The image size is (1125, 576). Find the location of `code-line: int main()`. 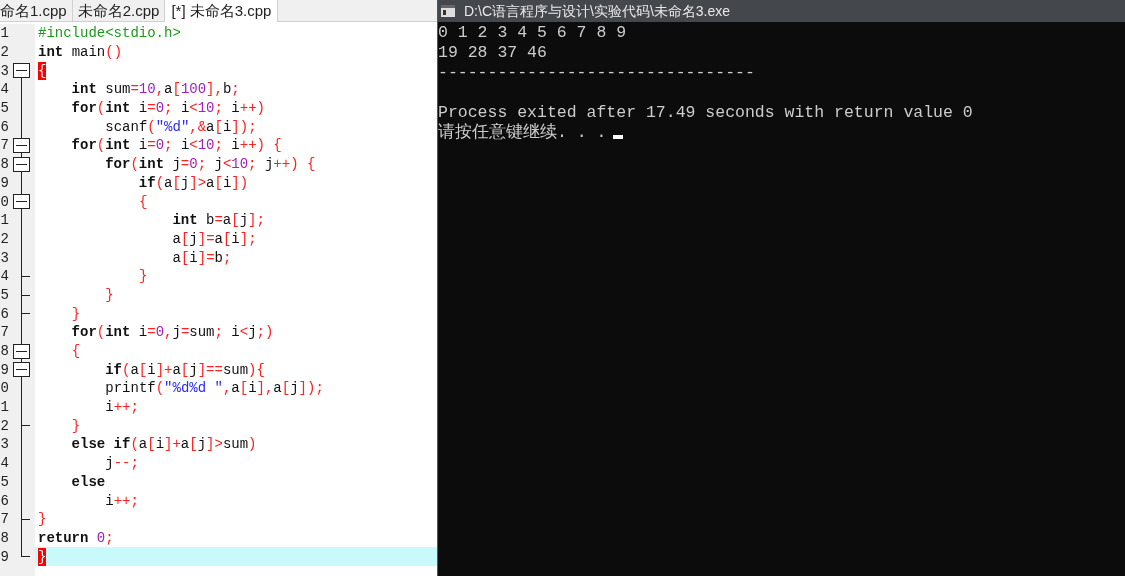

code-line: int main() is located at coordinates (80, 52).